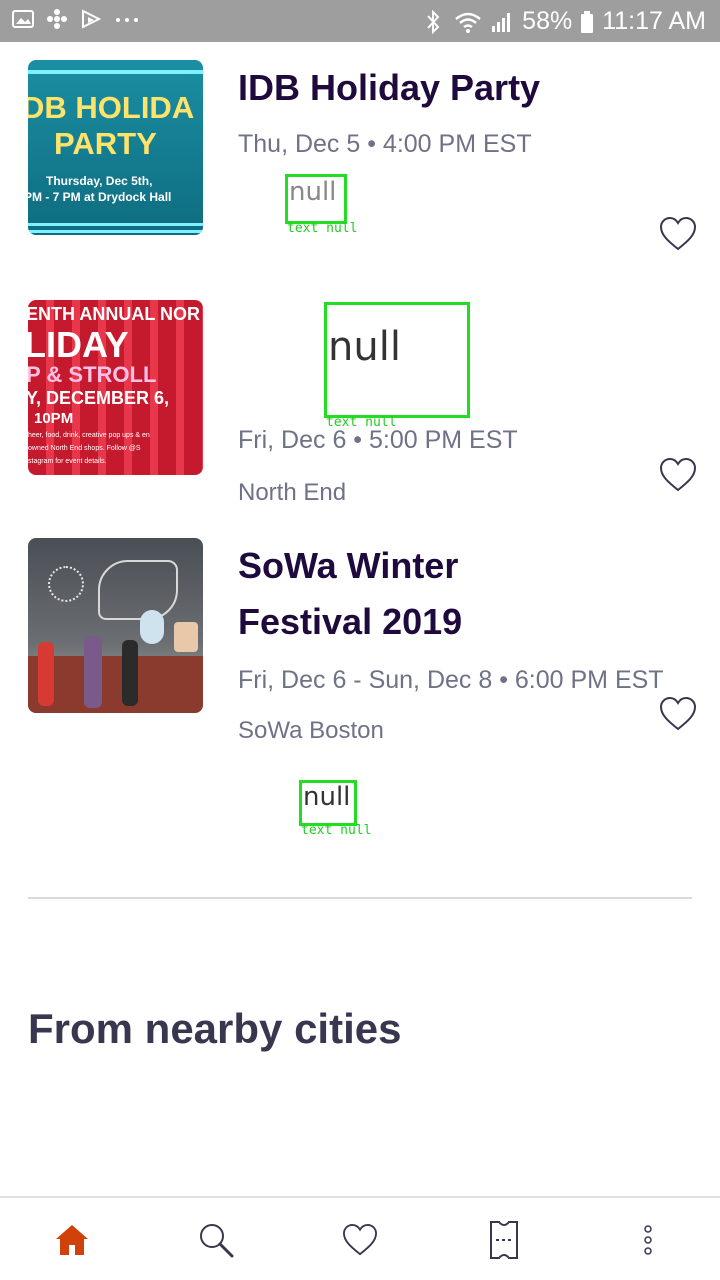 This screenshot has height=1280, width=720. What do you see at coordinates (451, 680) in the screenshot?
I see `event-date: Fri, Dec 6 - Sun, Dec 8 • 6:00 PM EST` at bounding box center [451, 680].